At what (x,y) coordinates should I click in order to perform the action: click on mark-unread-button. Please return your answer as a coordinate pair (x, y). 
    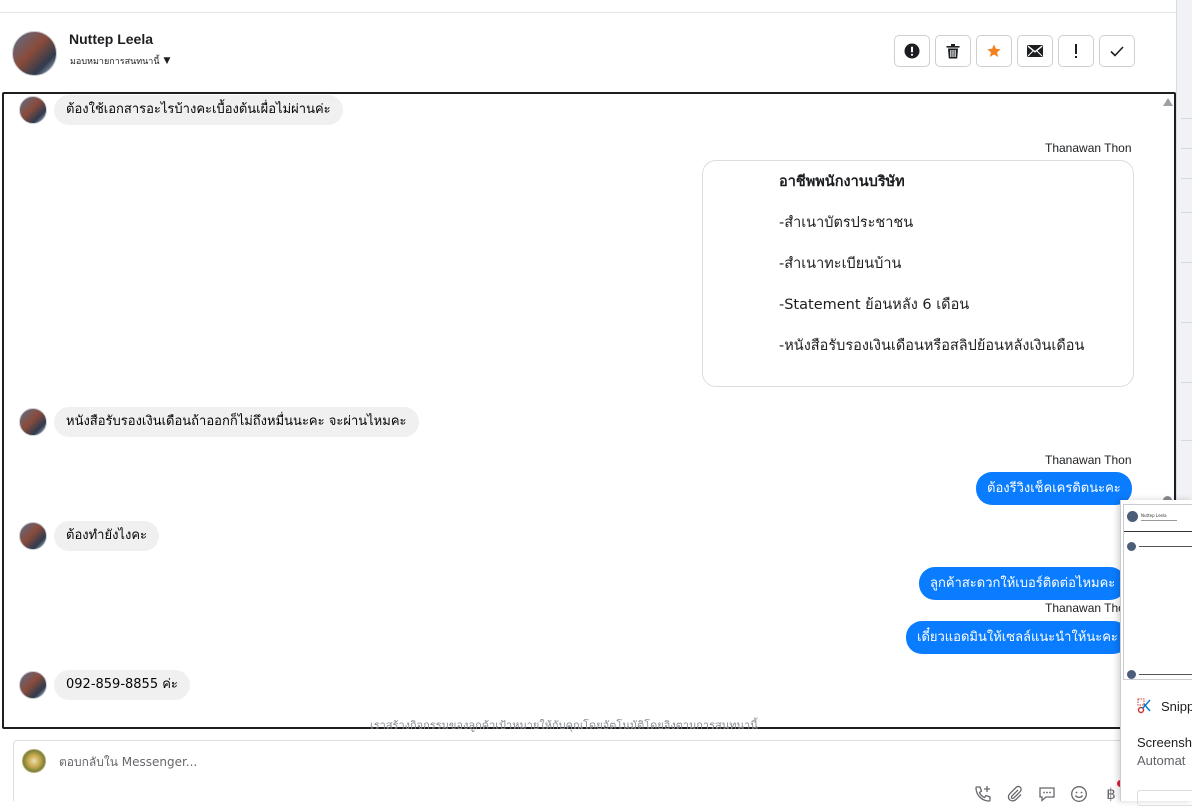
    Looking at the image, I should click on (1035, 51).